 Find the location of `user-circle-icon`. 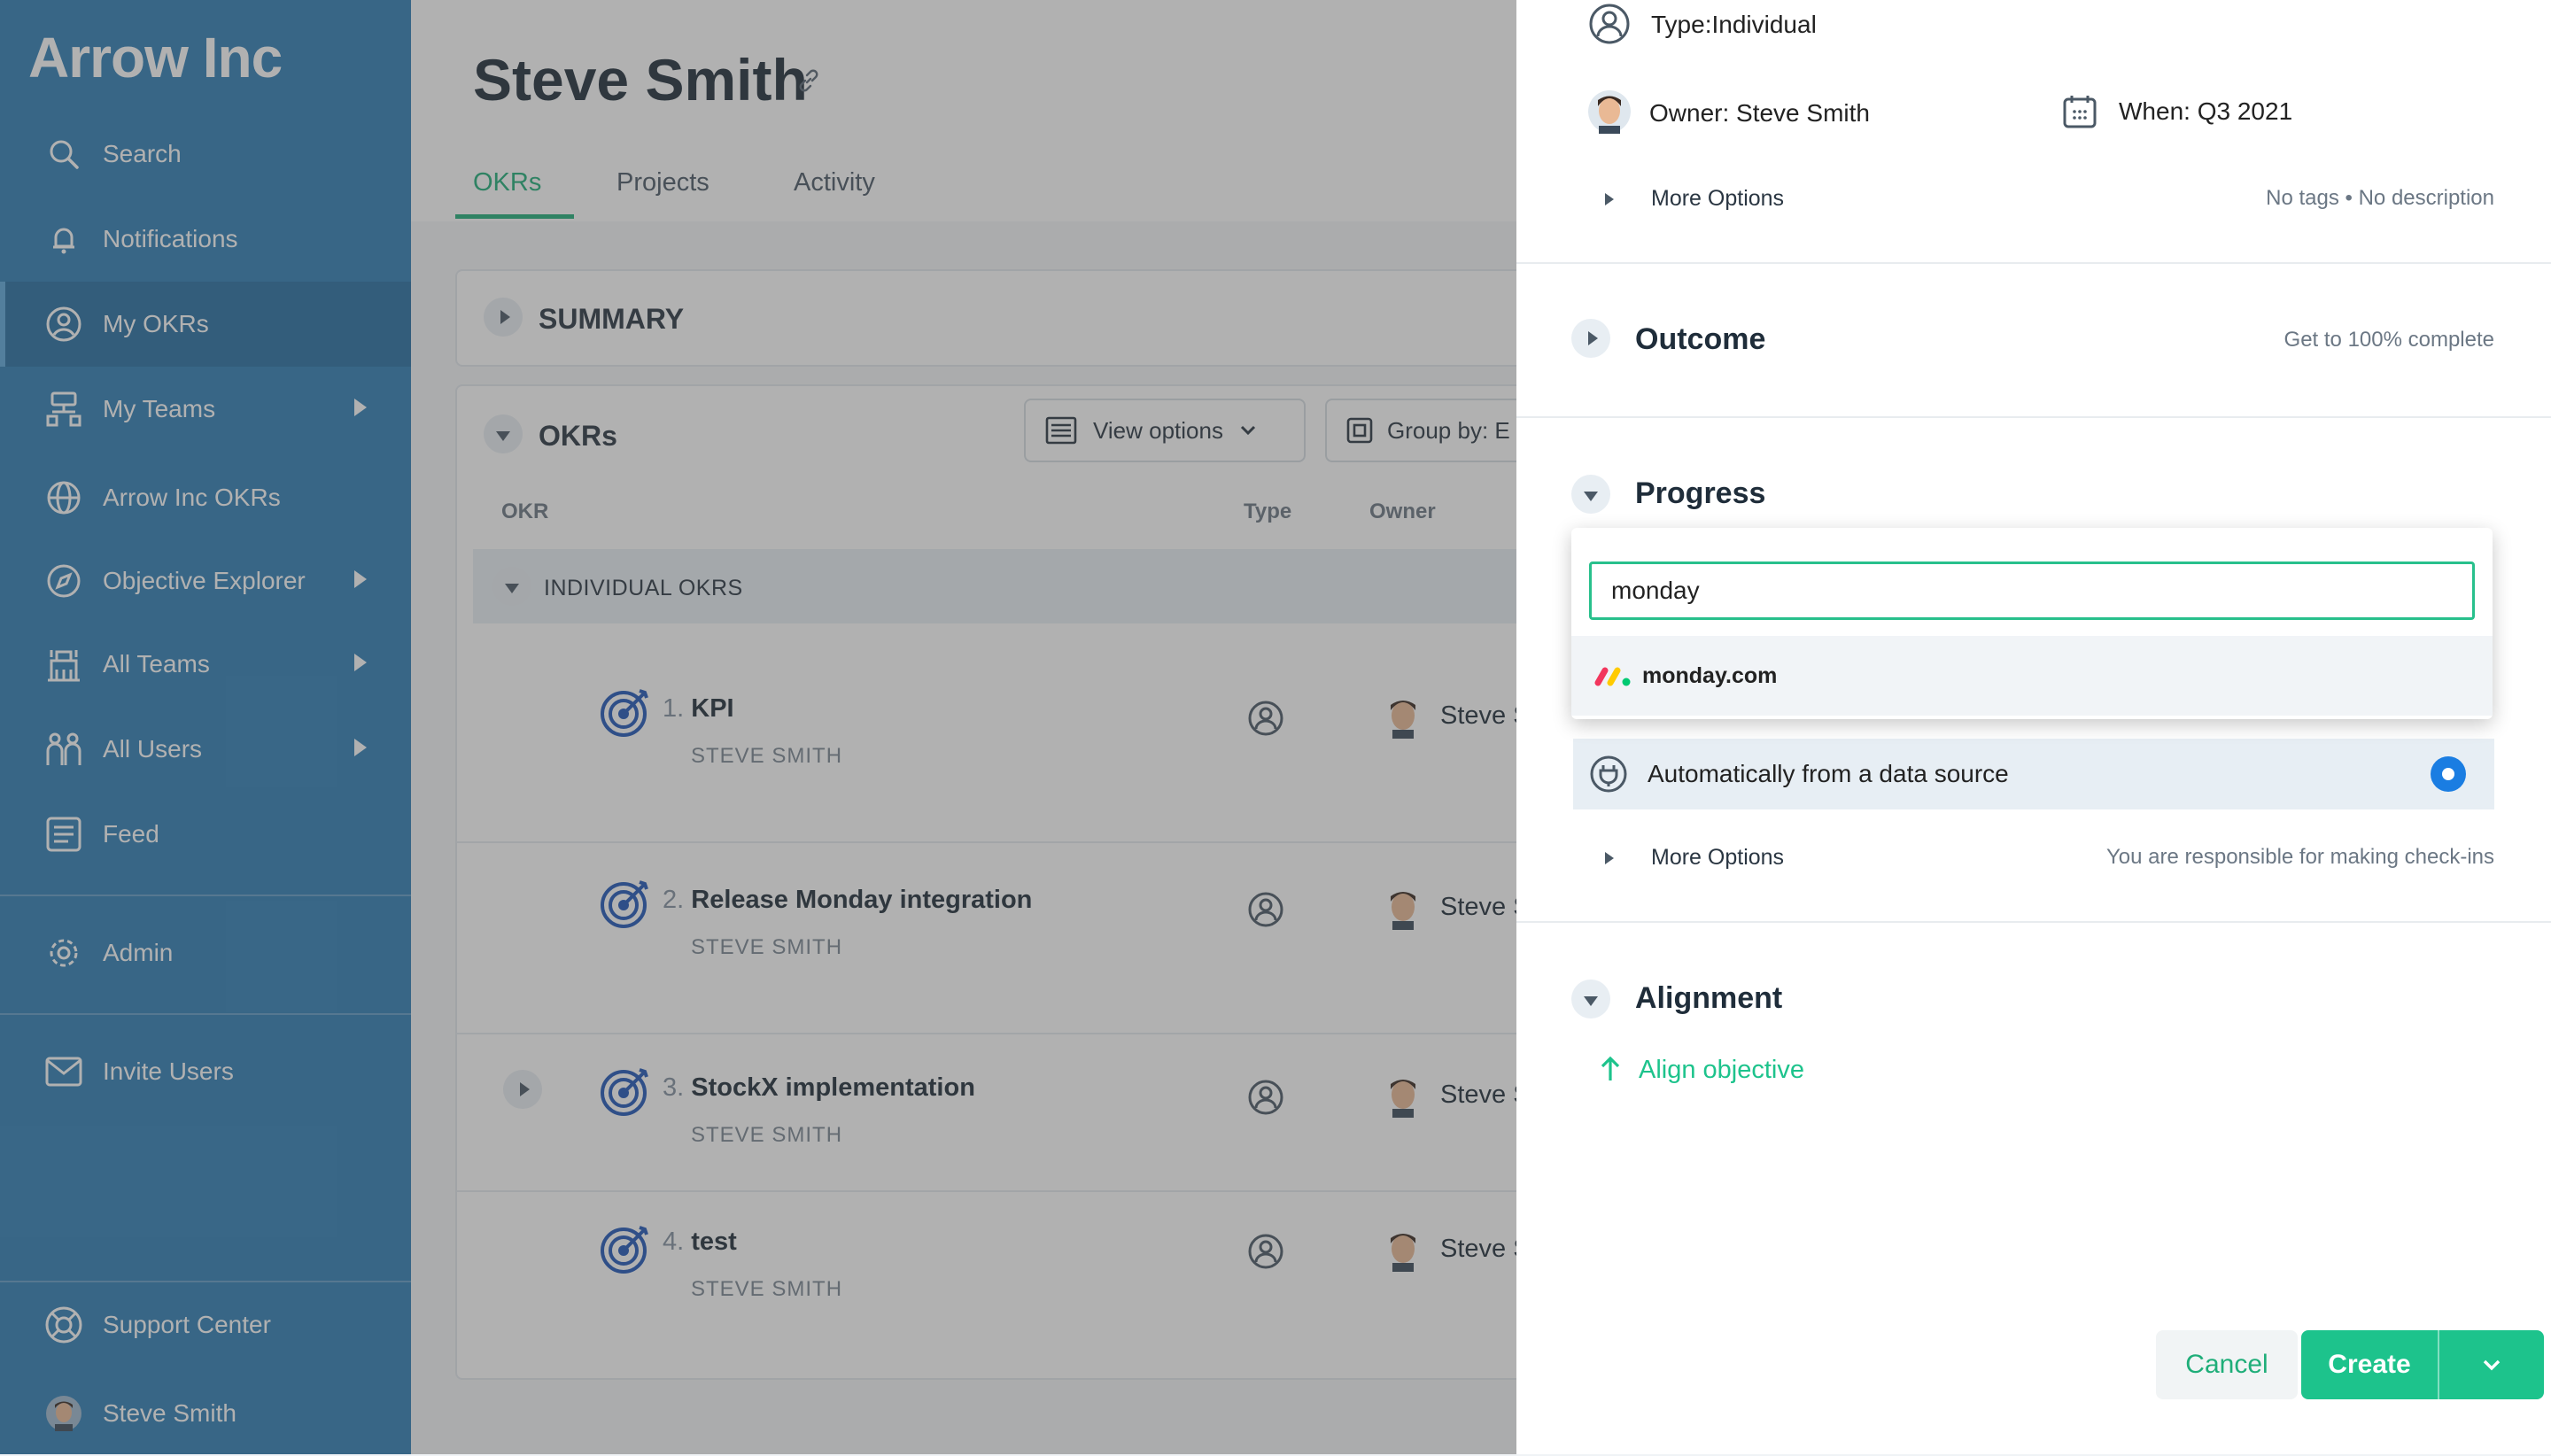

user-circle-icon is located at coordinates (1609, 24).